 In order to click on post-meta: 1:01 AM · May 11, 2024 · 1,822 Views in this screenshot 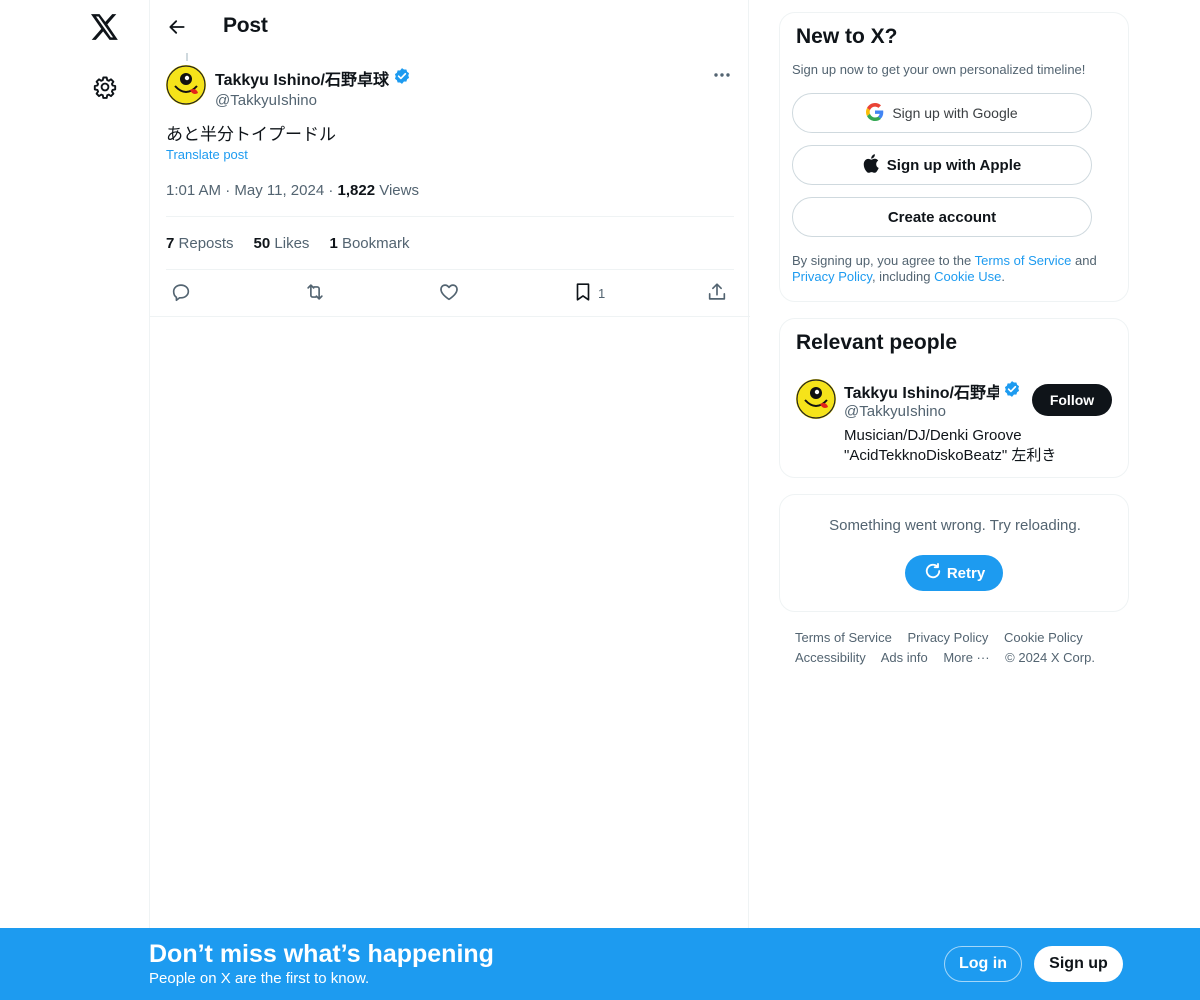, I will do `click(292, 190)`.